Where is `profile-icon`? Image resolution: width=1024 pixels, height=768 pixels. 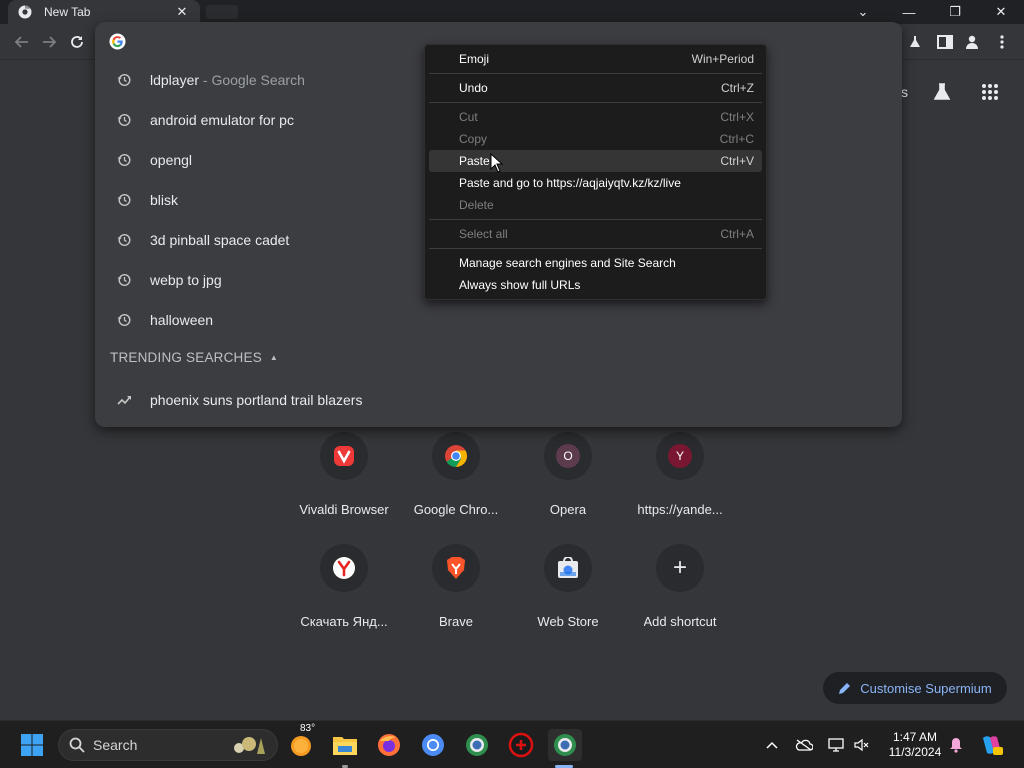
profile-icon is located at coordinates (972, 42).